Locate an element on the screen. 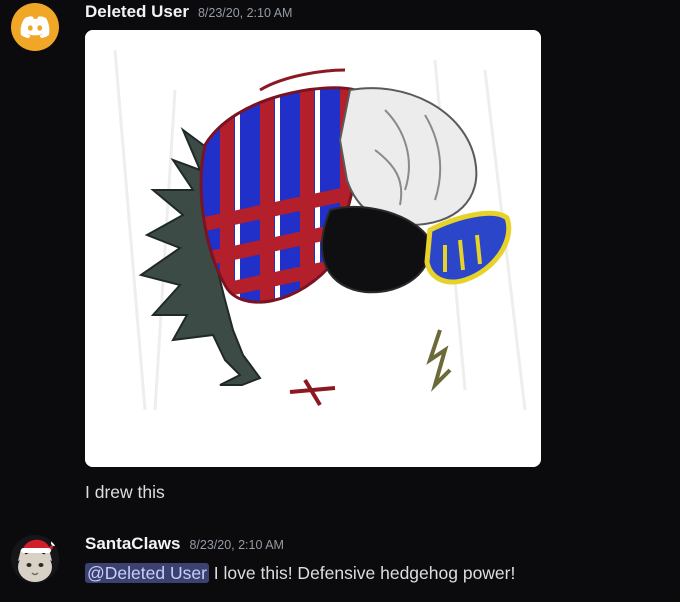 The image size is (680, 602). cat-santa-hat-icon is located at coordinates (35, 559).